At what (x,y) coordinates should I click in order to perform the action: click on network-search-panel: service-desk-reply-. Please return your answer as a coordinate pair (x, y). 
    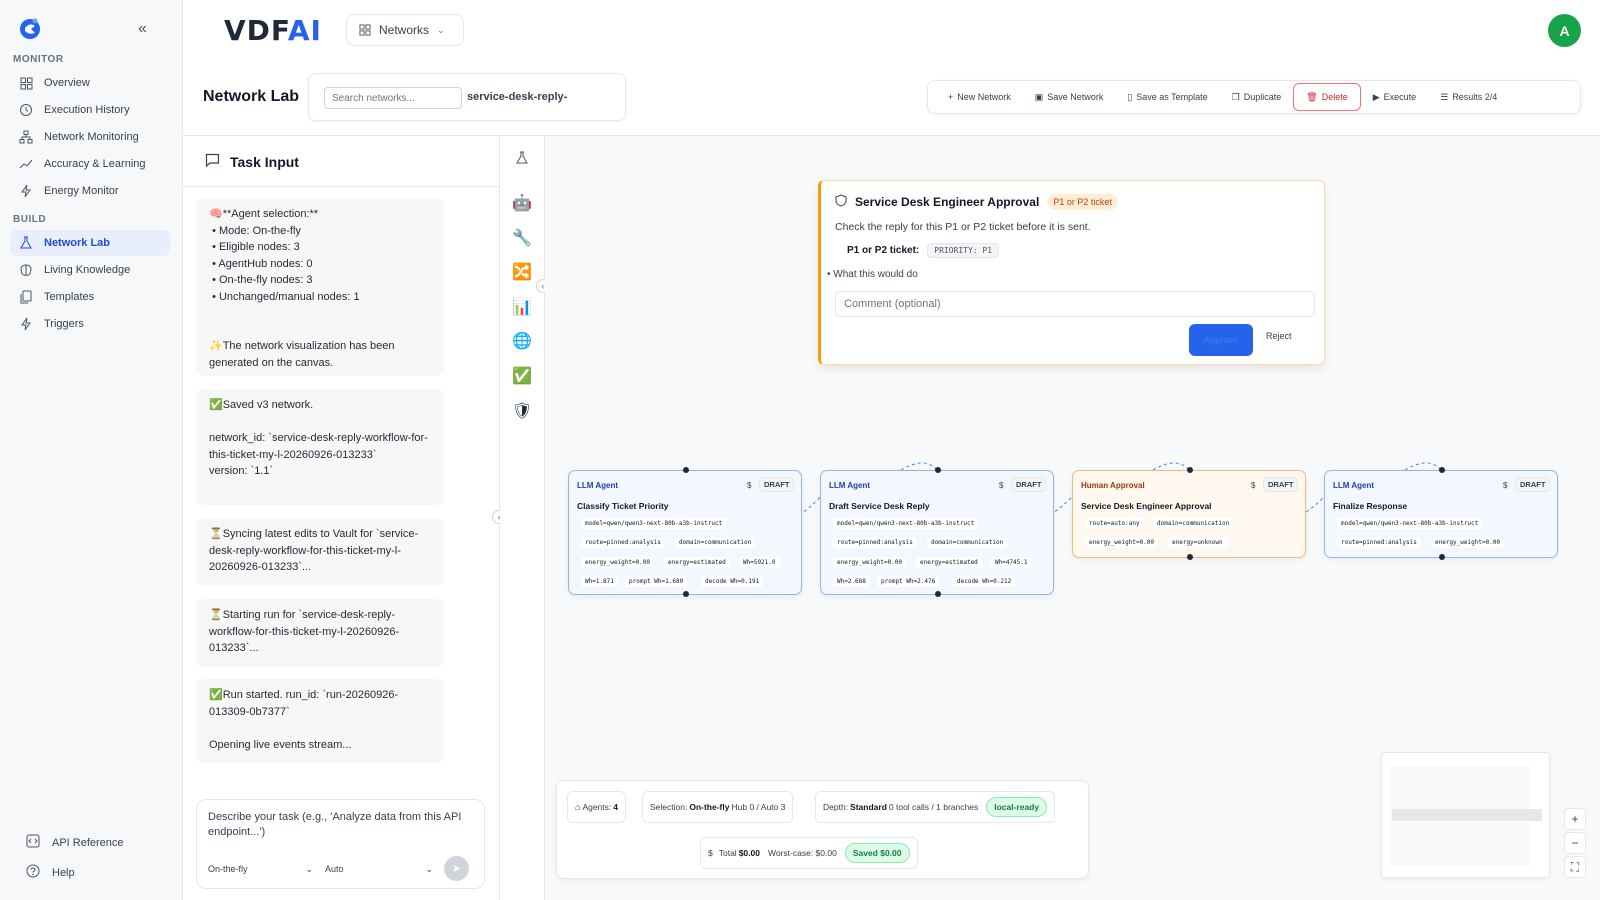
    Looking at the image, I should click on (467, 97).